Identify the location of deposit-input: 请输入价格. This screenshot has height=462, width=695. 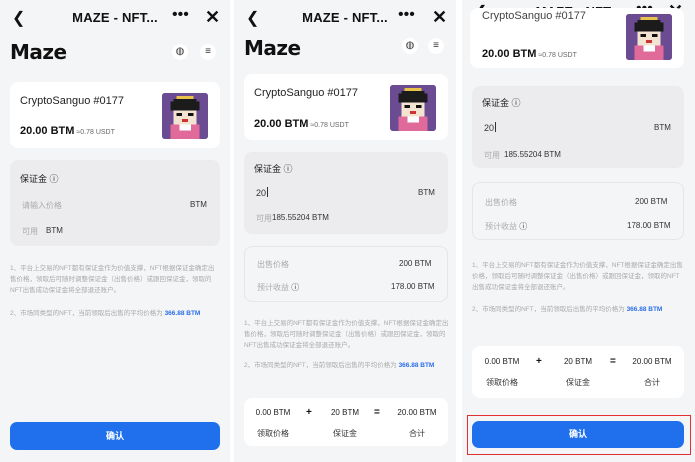
(42, 205).